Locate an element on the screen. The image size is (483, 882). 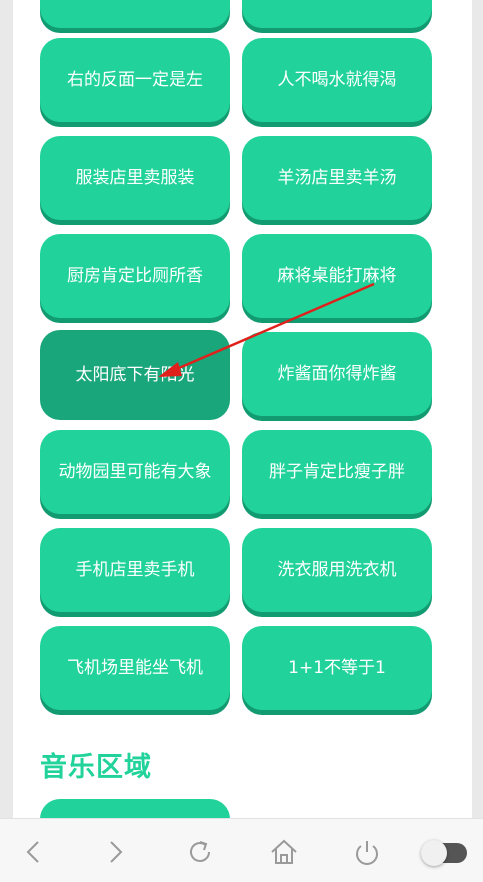
section-title: 音乐区域 is located at coordinates (96, 767).